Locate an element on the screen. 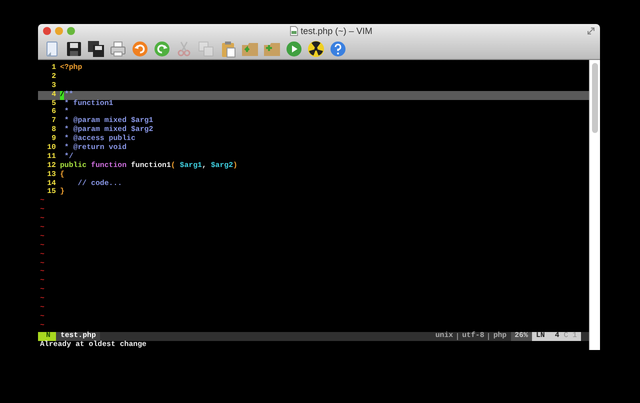  document-icon is located at coordinates (294, 31).